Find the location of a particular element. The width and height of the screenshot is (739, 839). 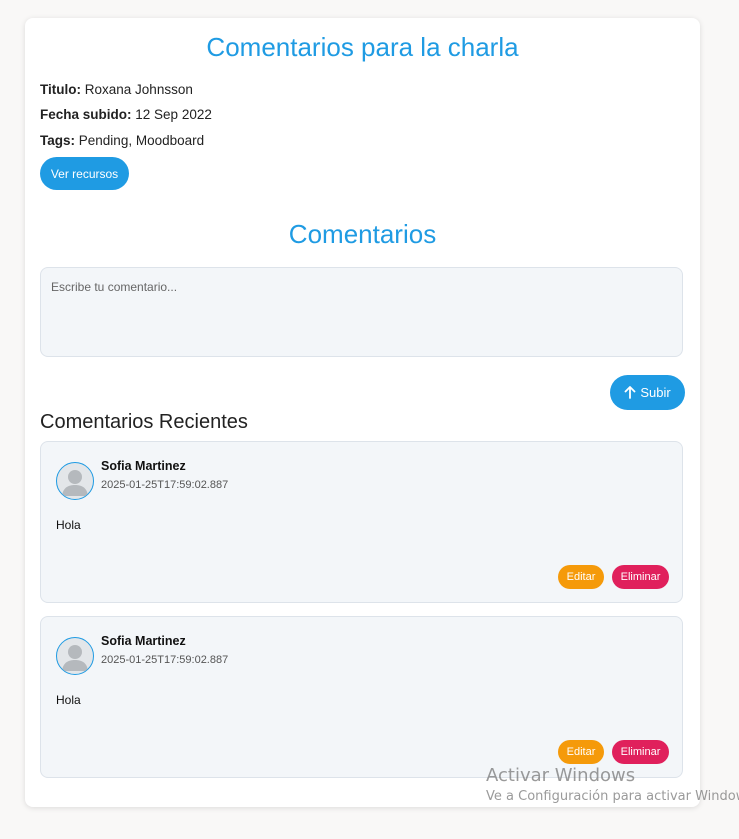

comments-section-title: Comentarios is located at coordinates (362, 234).